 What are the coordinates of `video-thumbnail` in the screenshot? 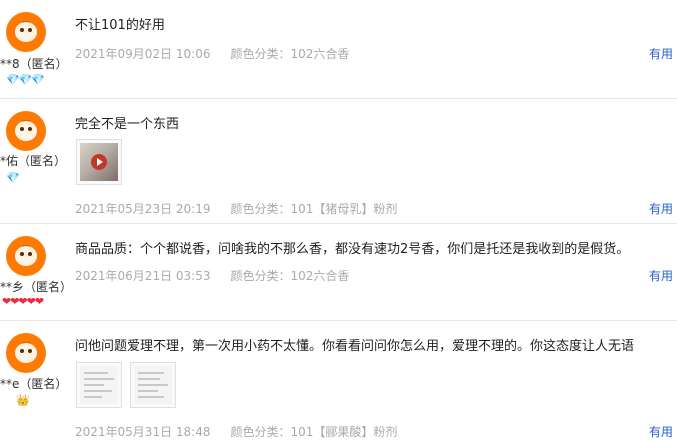 It's located at (99, 162).